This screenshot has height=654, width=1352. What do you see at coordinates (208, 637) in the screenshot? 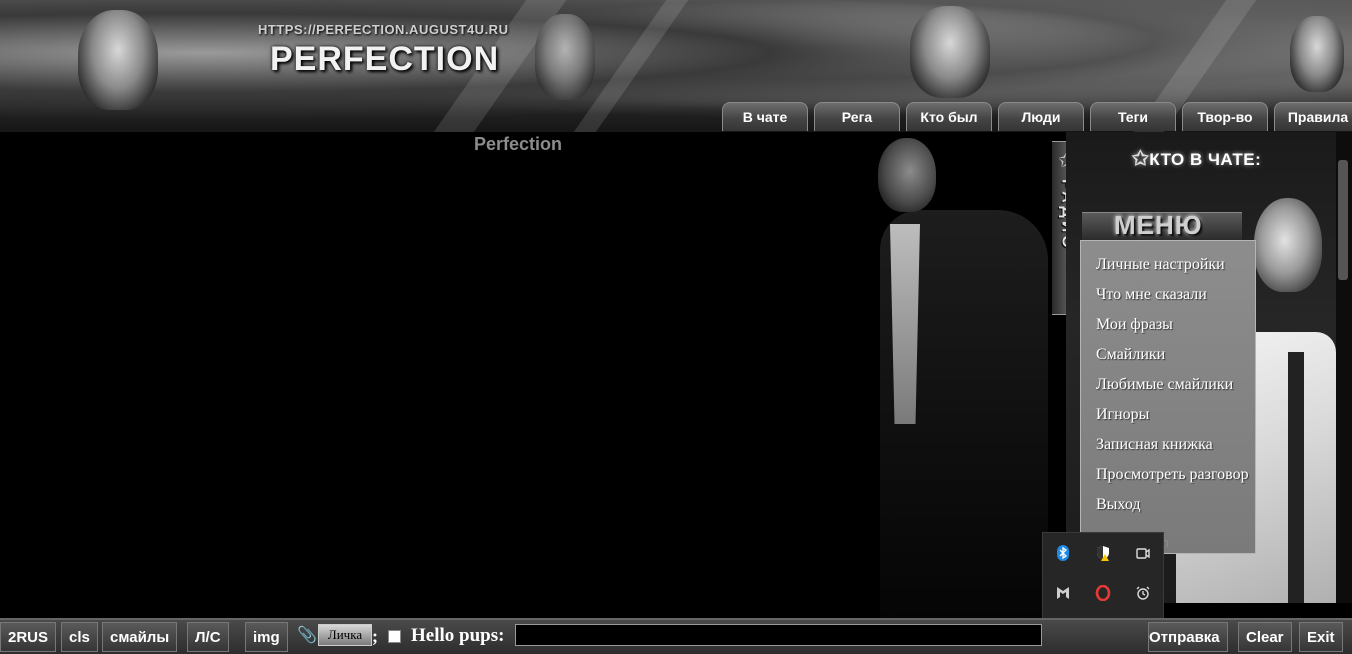
I see `private-message-button: Л/С` at bounding box center [208, 637].